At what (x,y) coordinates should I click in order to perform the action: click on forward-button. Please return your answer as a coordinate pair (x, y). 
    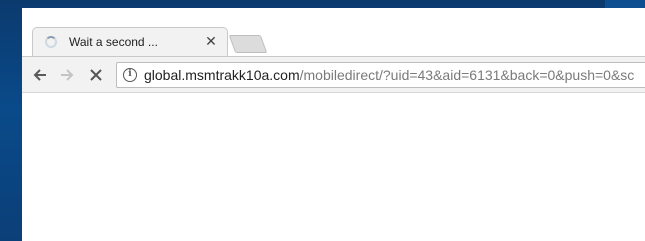
    Looking at the image, I should click on (67, 75).